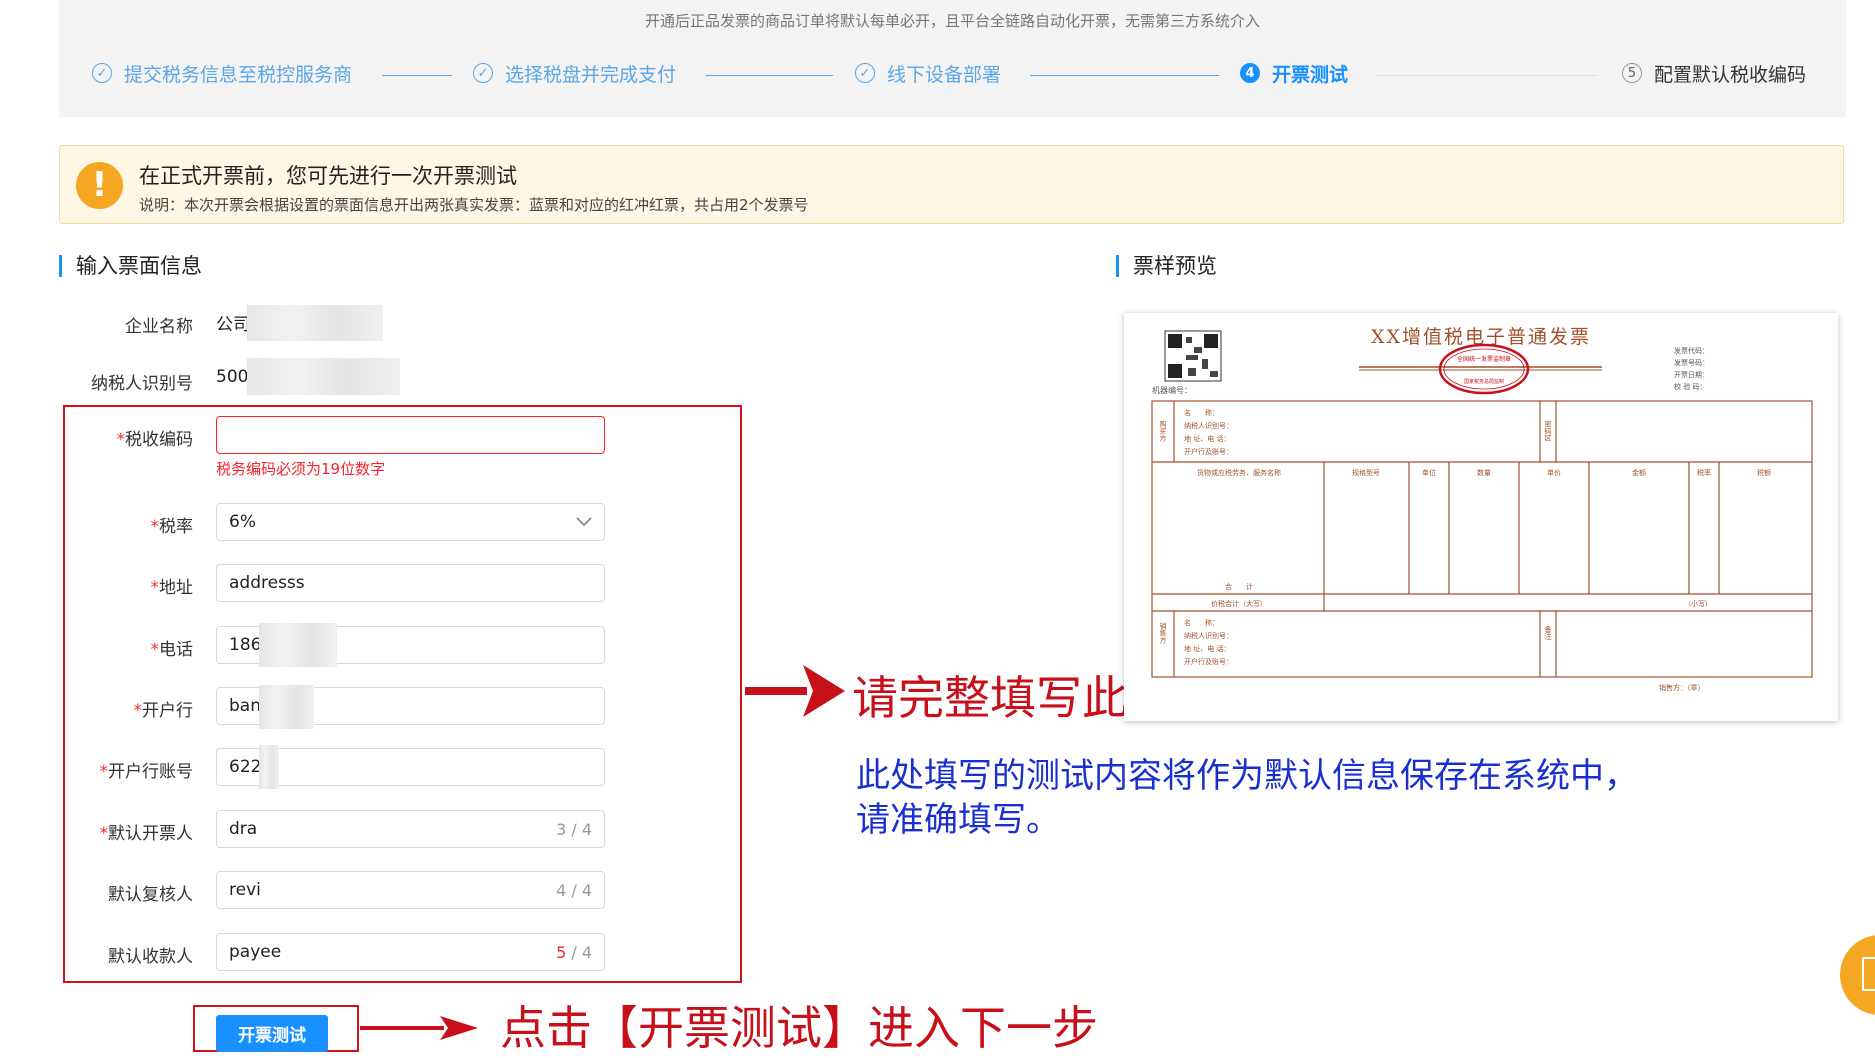  I want to click on alert-title: 在正式开票前，您可先进行一次开票测试, so click(328, 176).